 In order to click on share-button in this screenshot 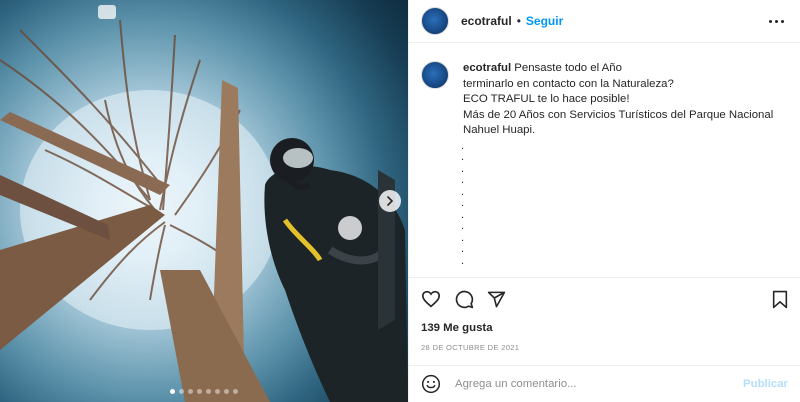, I will do `click(496, 299)`.